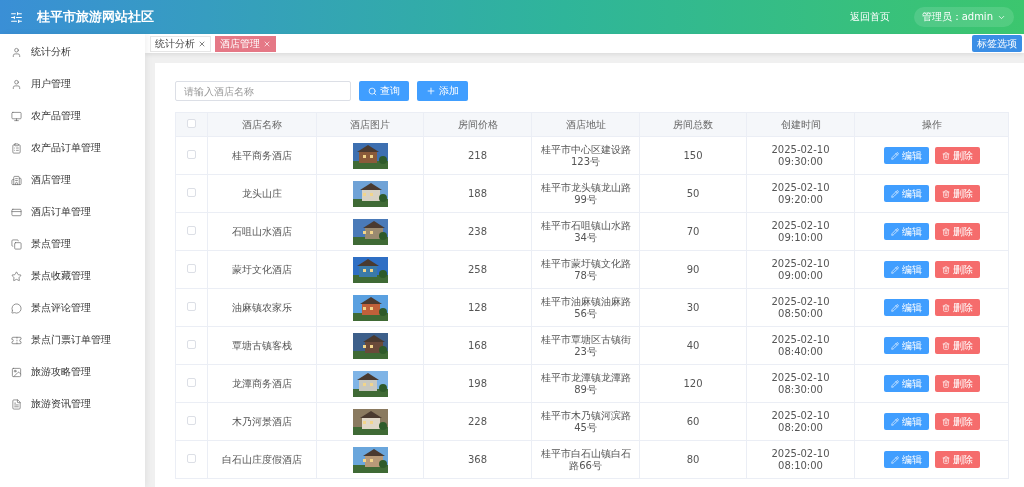 Image resolution: width=1024 pixels, height=487 pixels. I want to click on created-time: 2025-02-10 08:40:00, so click(800, 345).